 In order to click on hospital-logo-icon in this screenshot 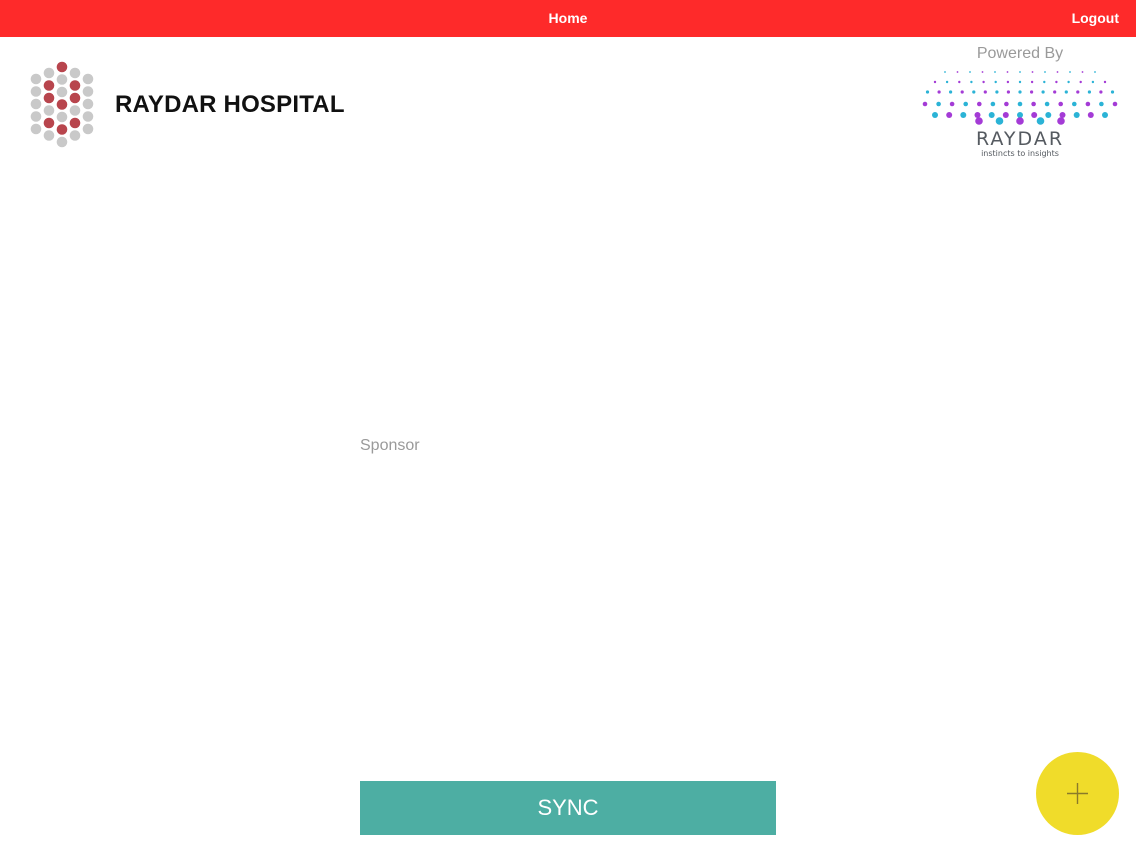, I will do `click(62, 104)`.